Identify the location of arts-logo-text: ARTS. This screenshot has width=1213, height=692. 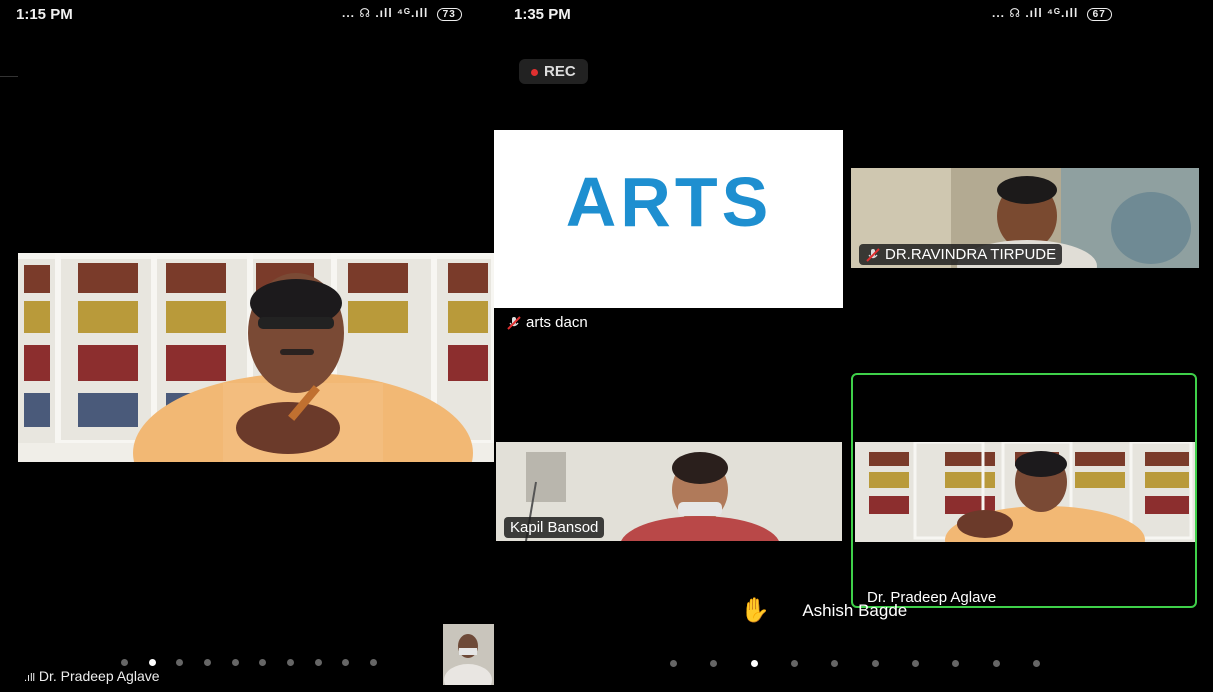
(669, 202).